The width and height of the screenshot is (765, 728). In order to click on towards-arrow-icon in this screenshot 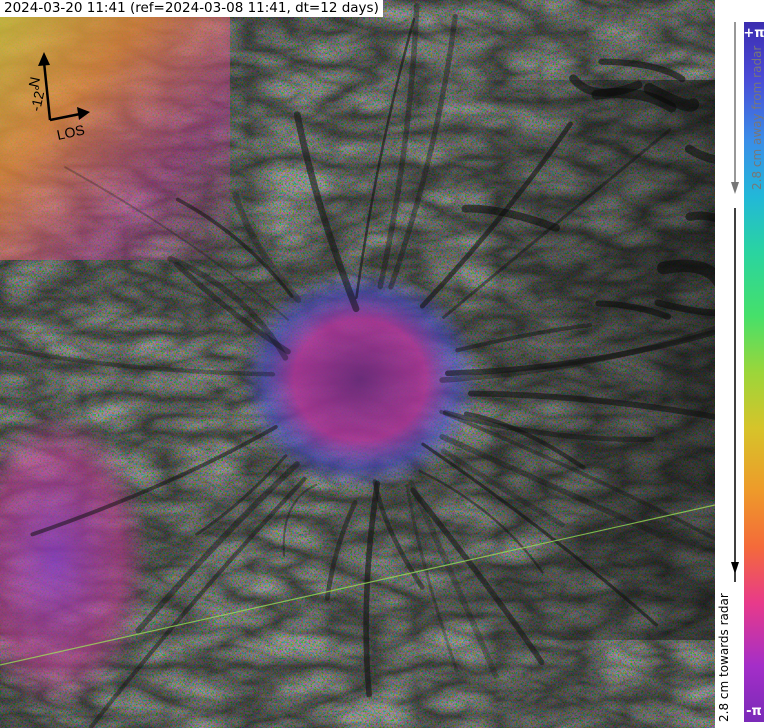, I will do `click(735, 568)`.